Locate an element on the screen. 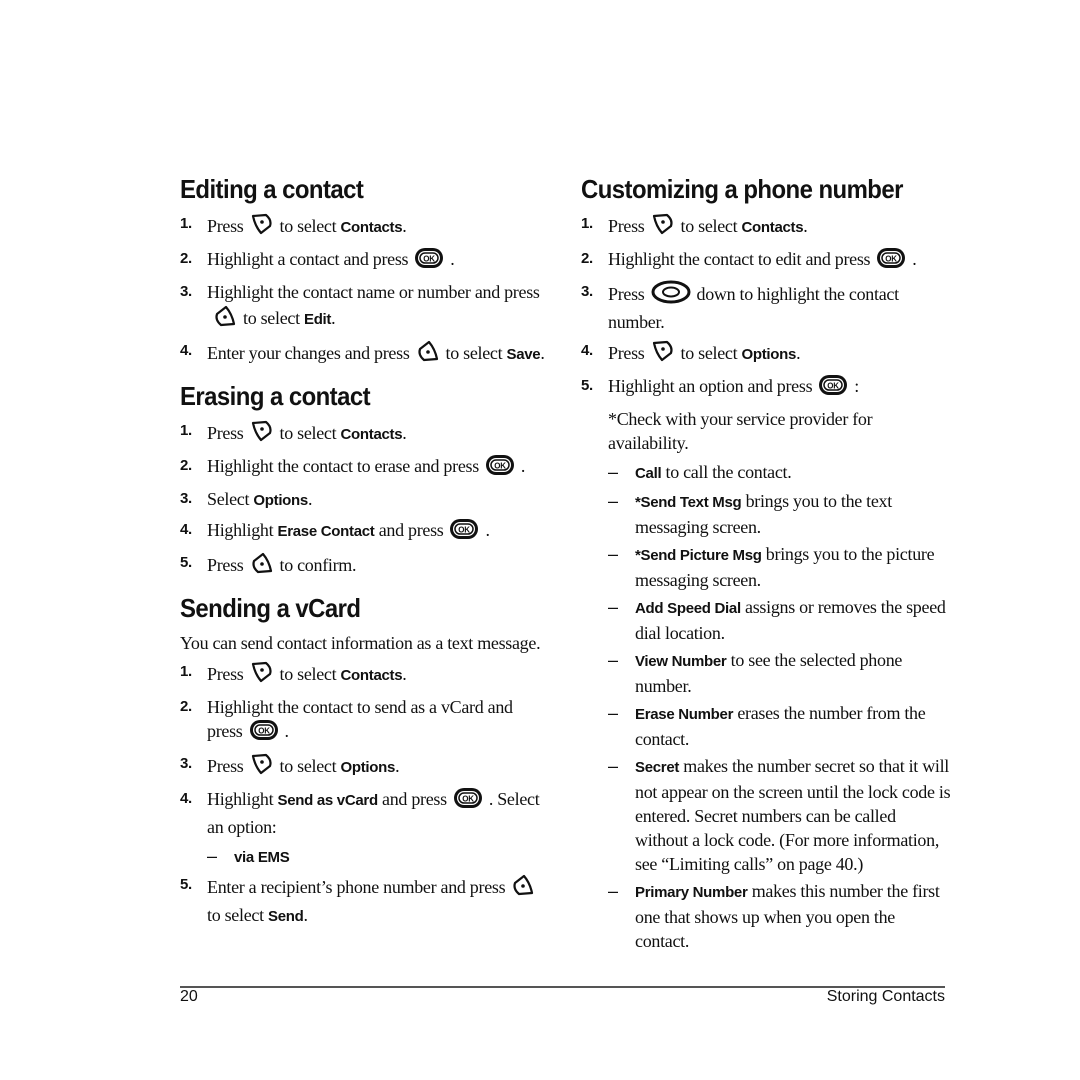 This screenshot has height=1080, width=1080. step-text: and press is located at coordinates (412, 799).